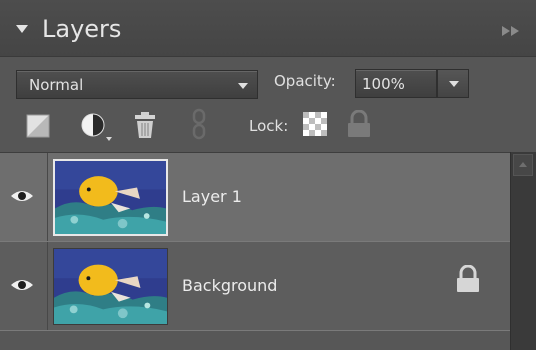 This screenshot has height=350, width=536. I want to click on opacity-input: 100%, so click(396, 83).